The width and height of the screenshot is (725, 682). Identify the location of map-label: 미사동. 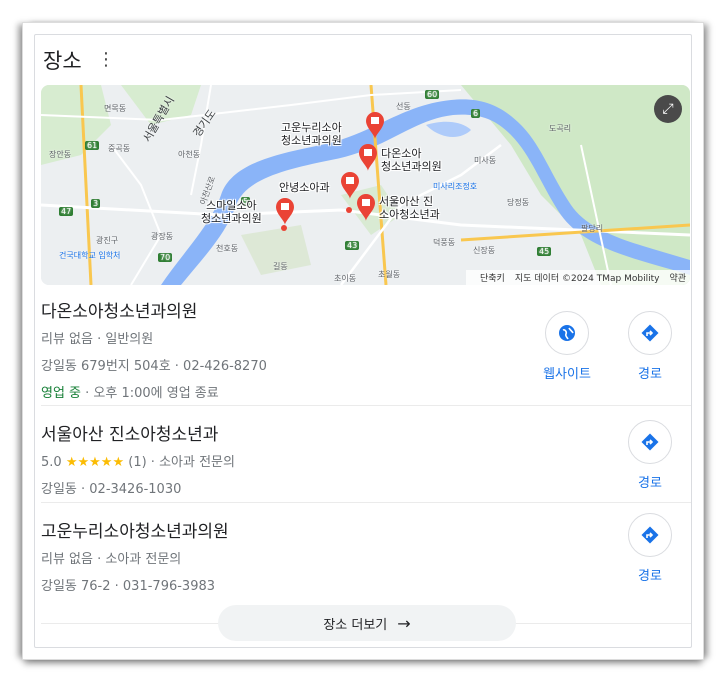
(485, 160).